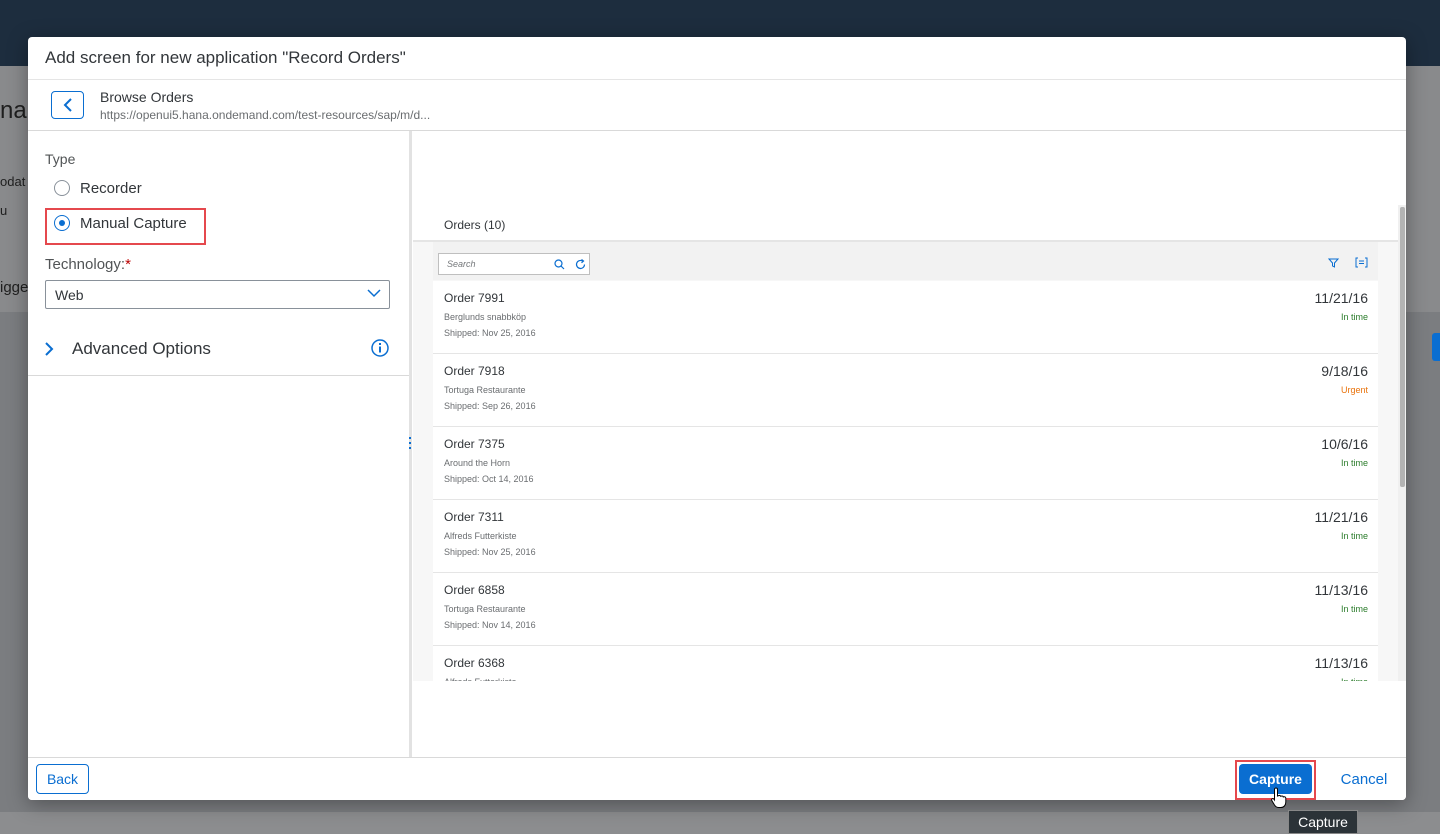  I want to click on highlight-box, so click(125, 226).